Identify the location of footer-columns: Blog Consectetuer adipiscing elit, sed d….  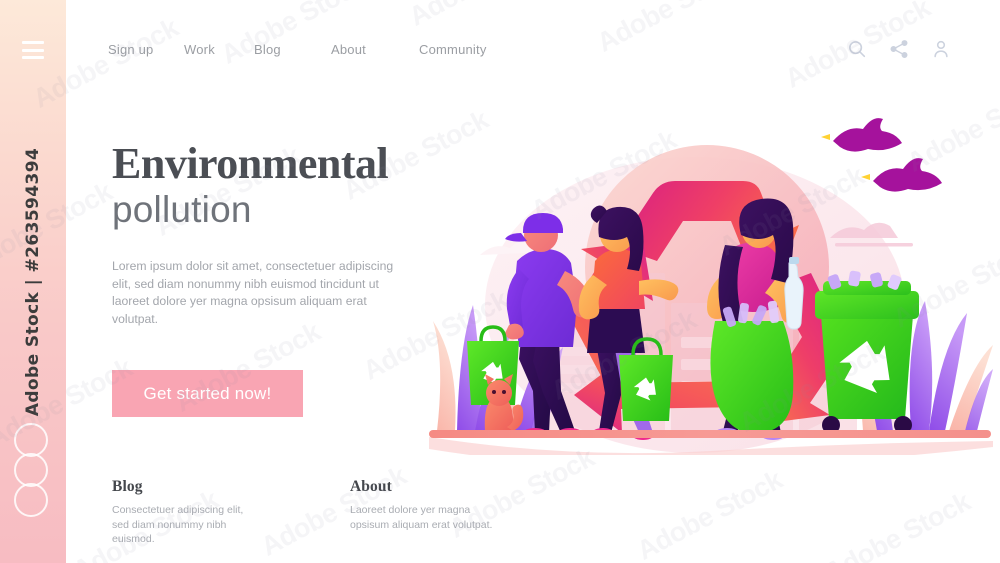
(306, 512).